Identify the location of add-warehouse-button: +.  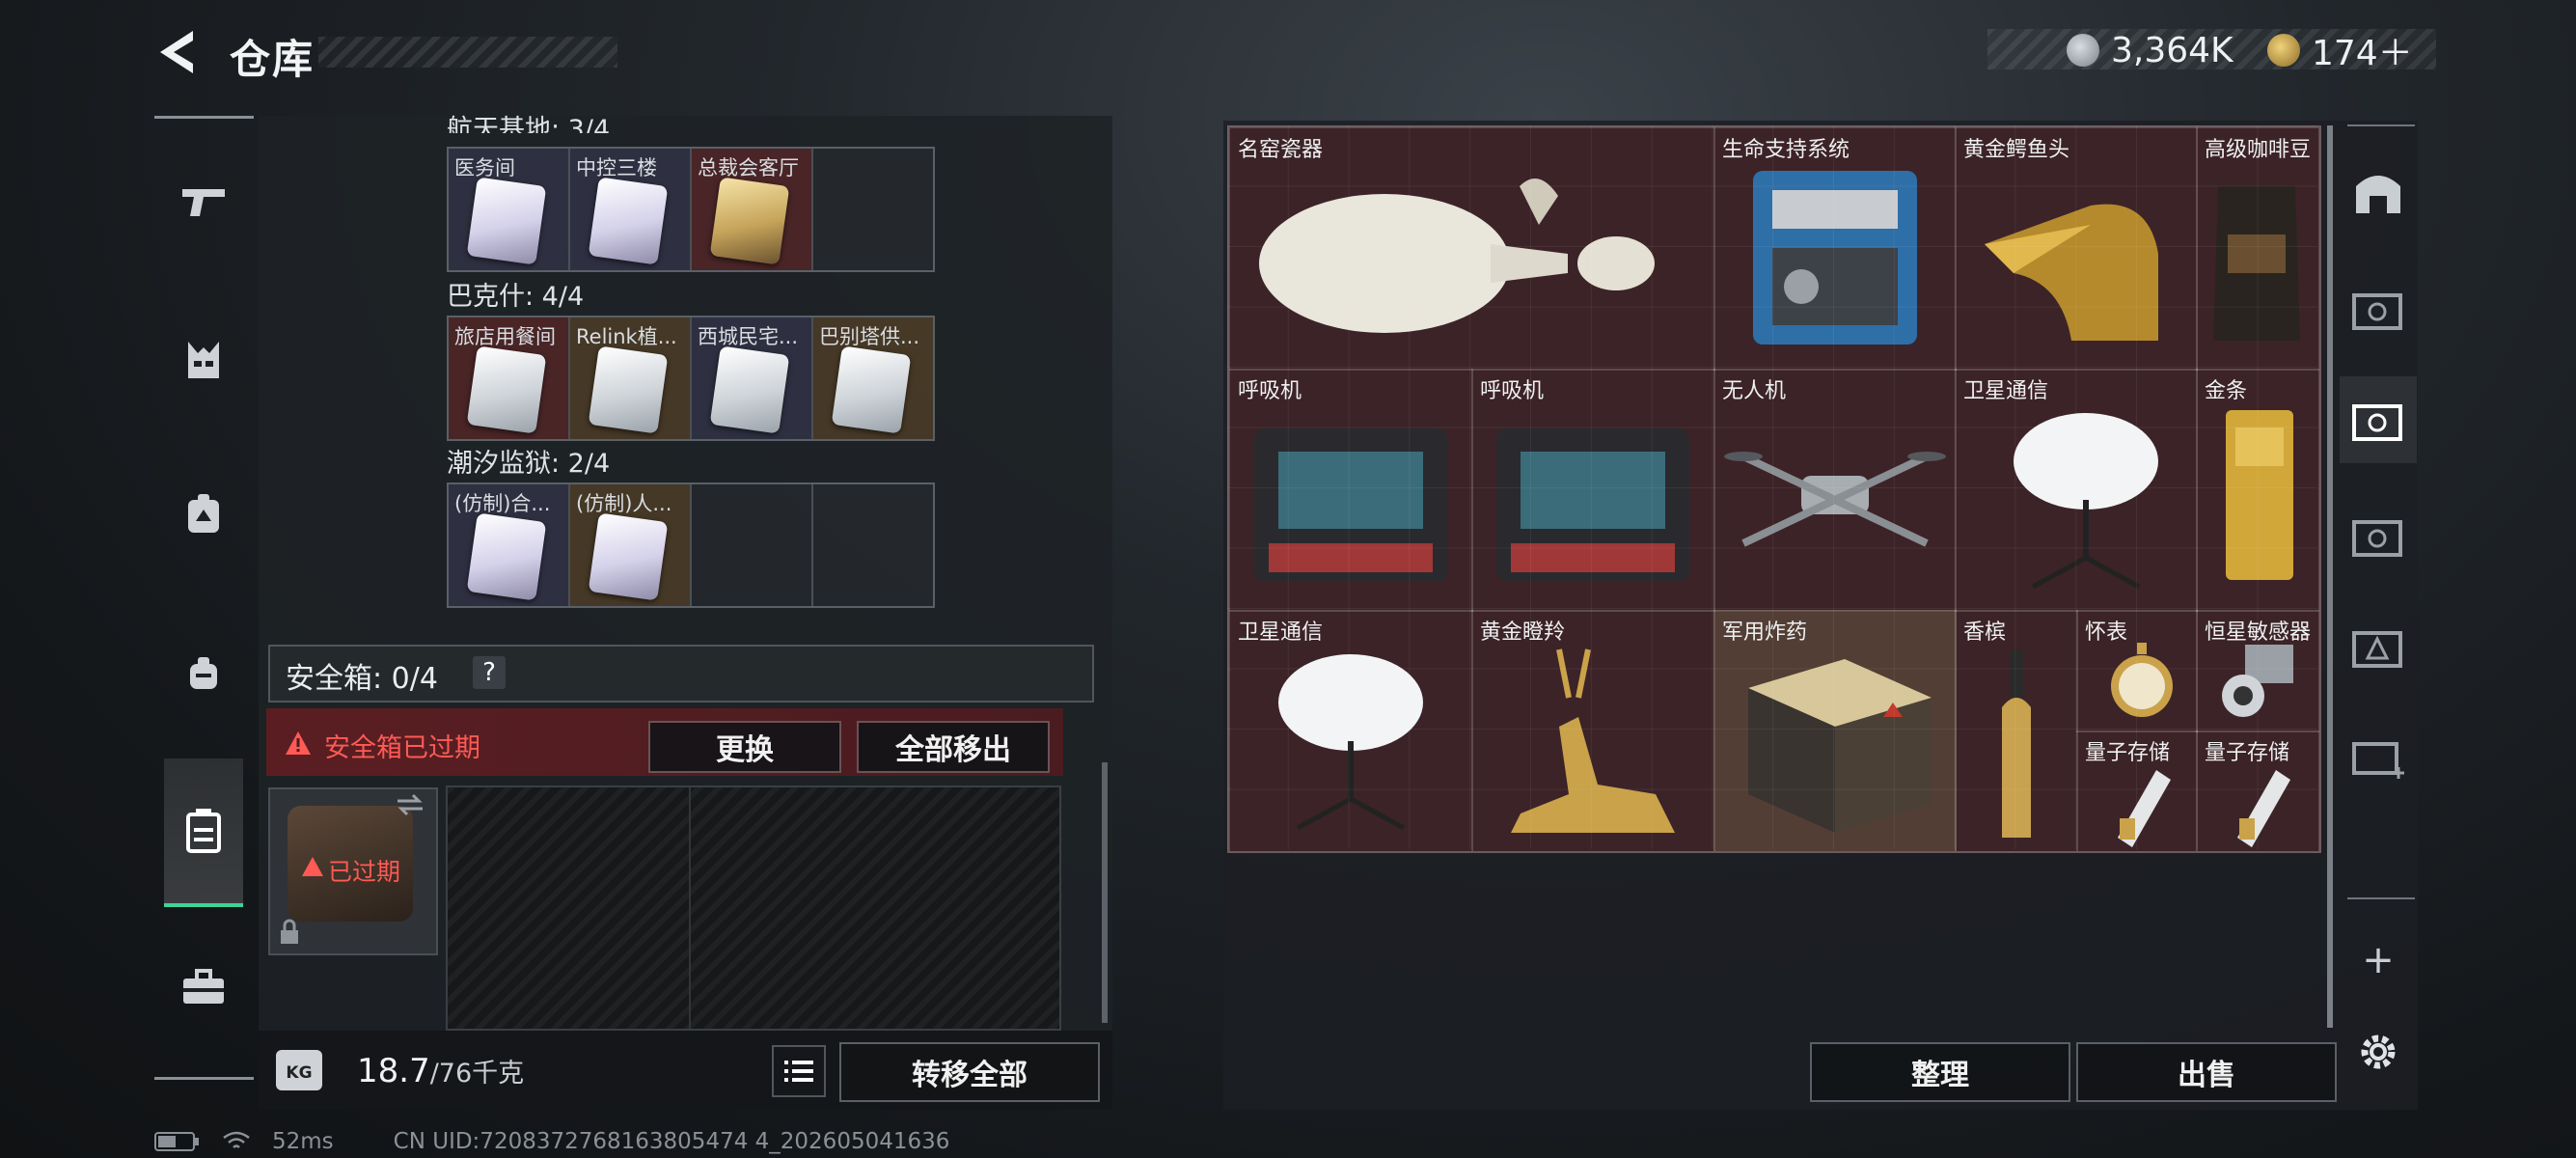
(2378, 960).